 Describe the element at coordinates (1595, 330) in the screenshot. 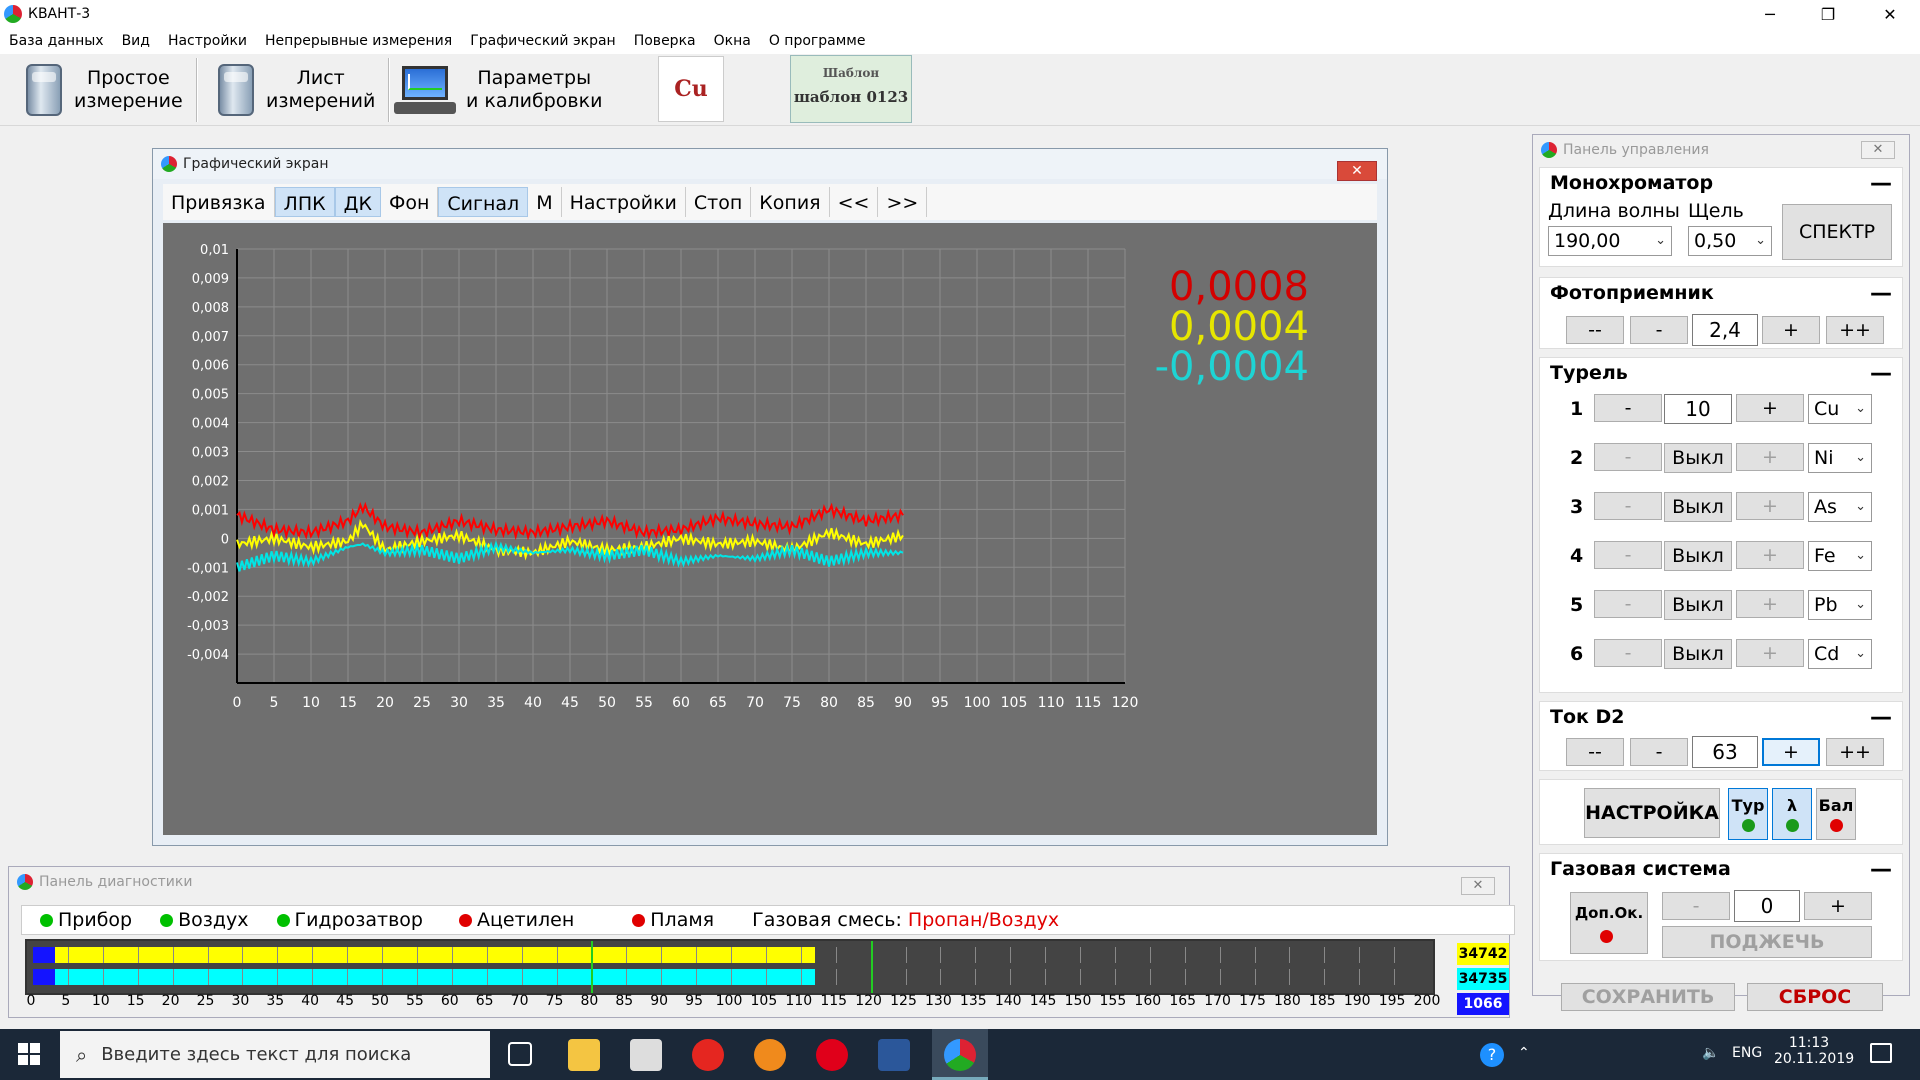

I see `photo-dec2-button: --` at that location.